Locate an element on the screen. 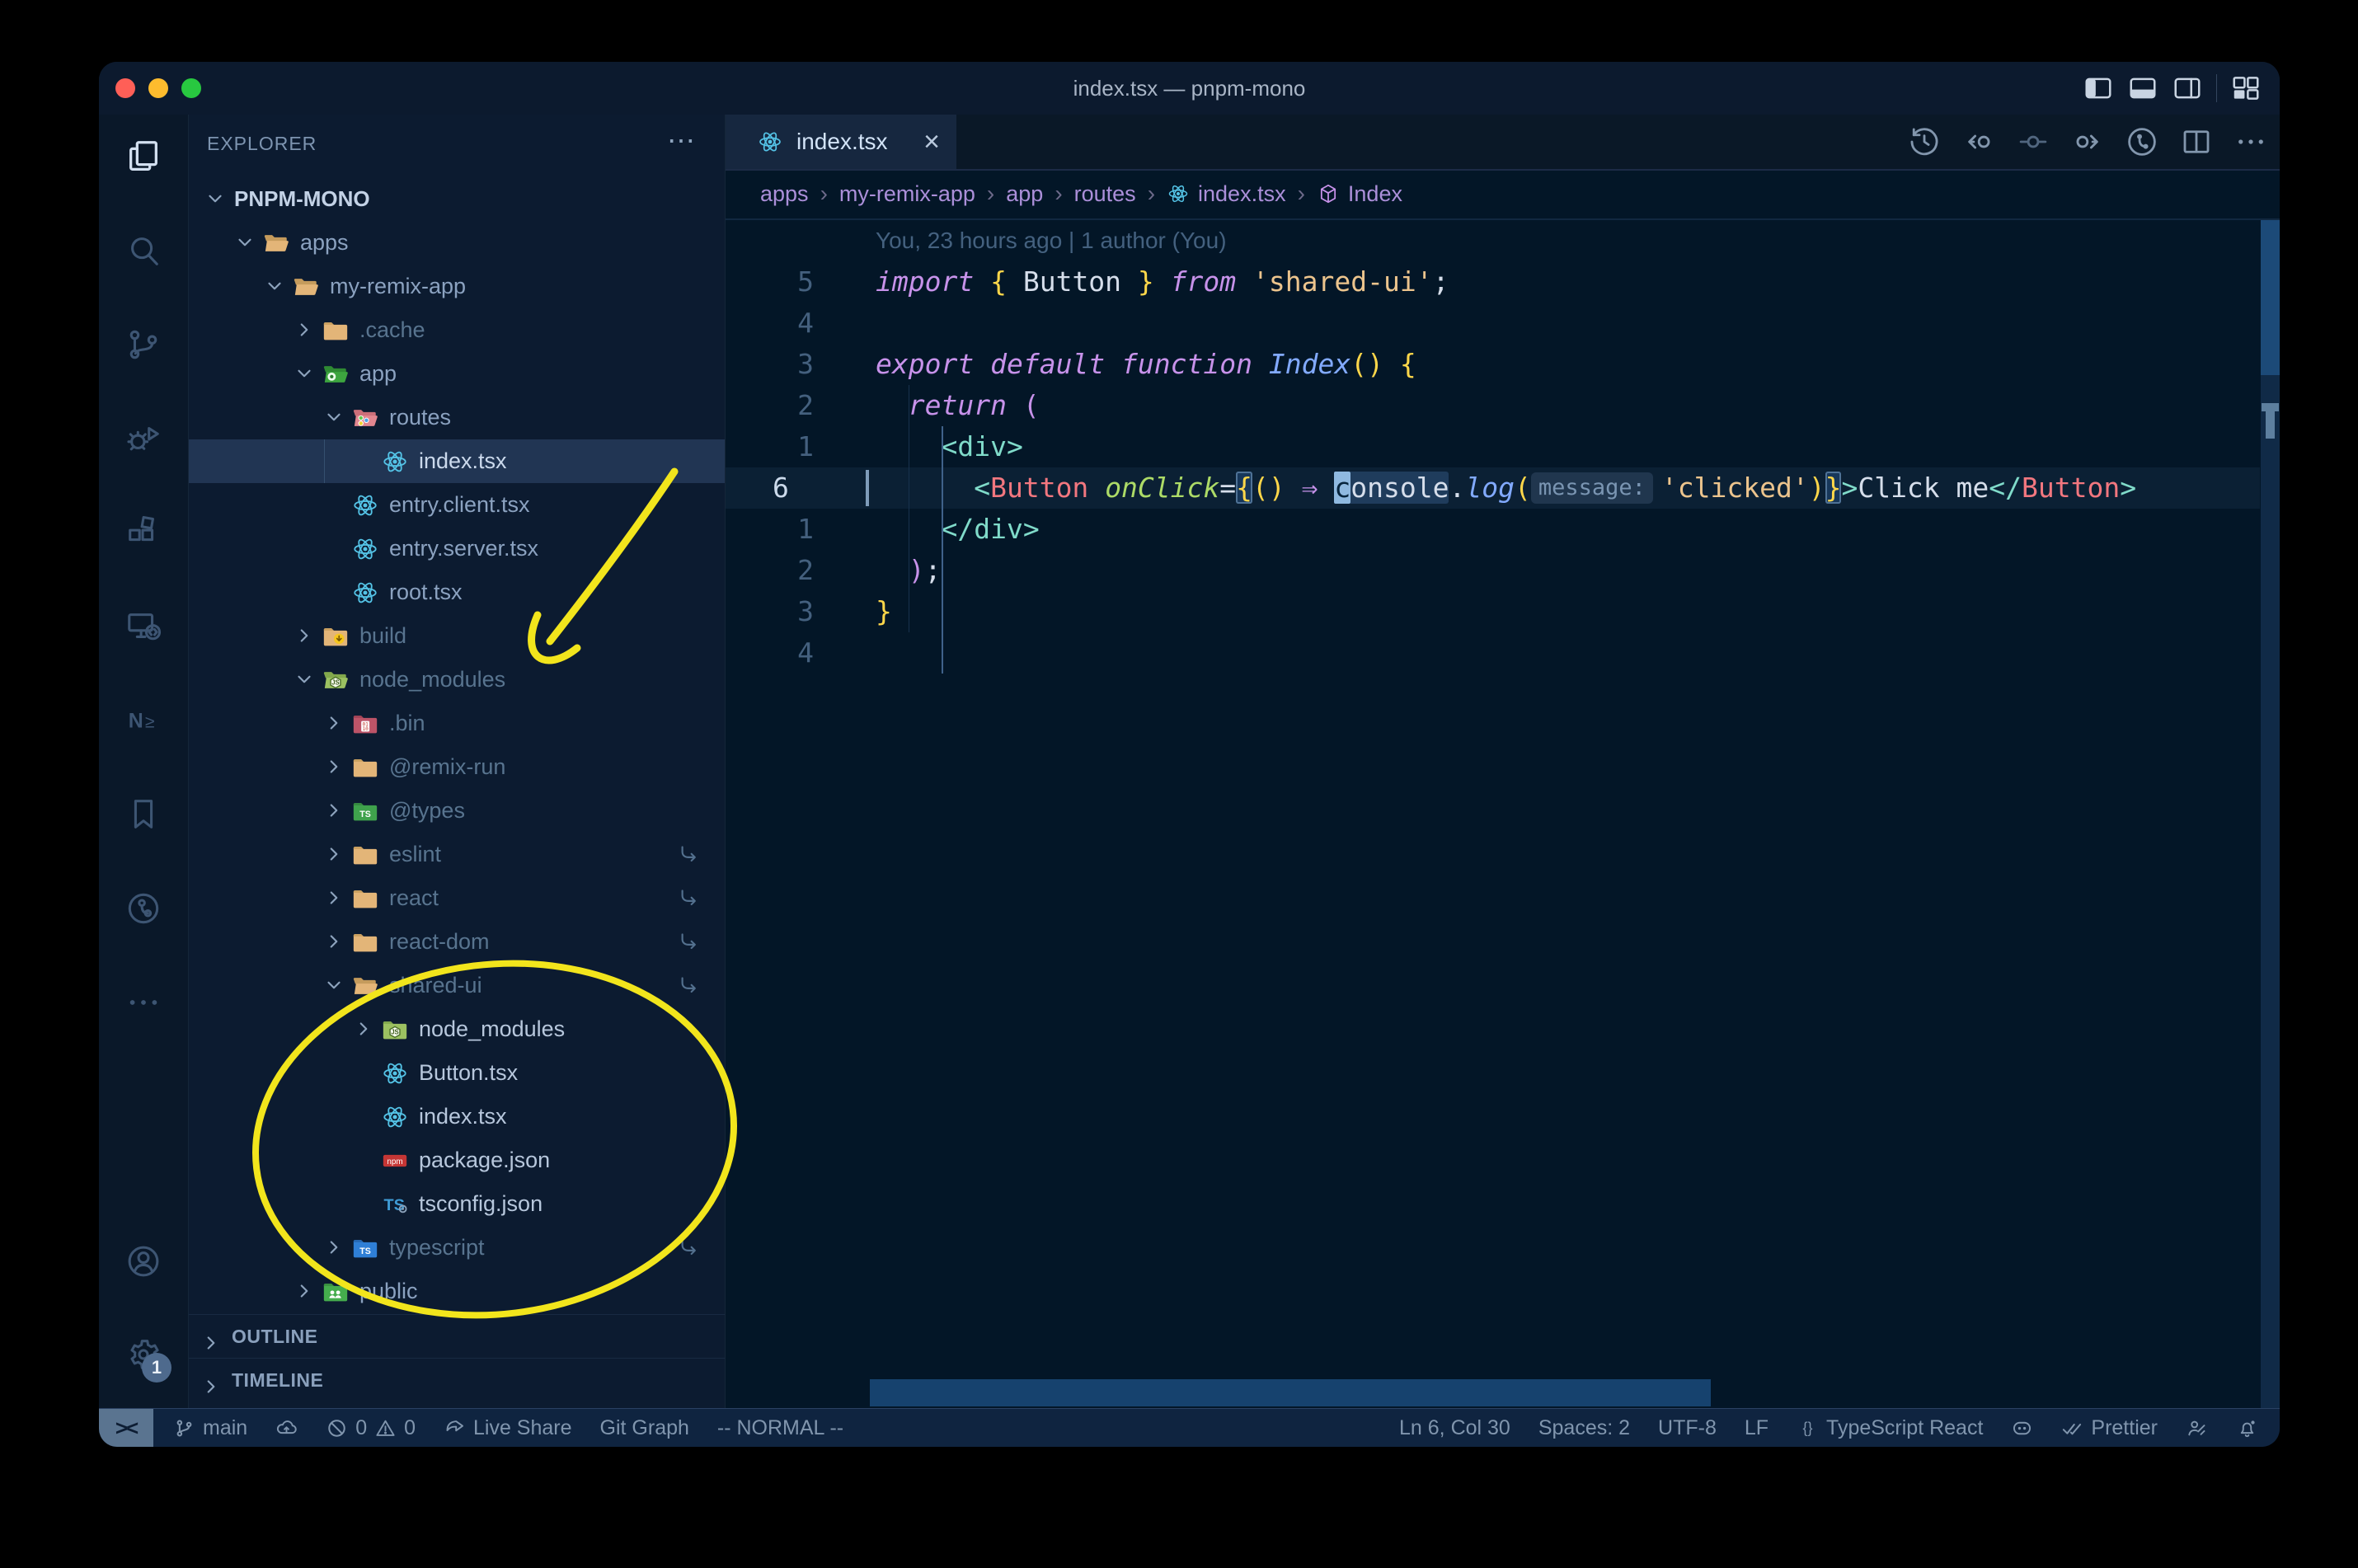  tab-index-tsx: index.tsx × is located at coordinates (841, 142).